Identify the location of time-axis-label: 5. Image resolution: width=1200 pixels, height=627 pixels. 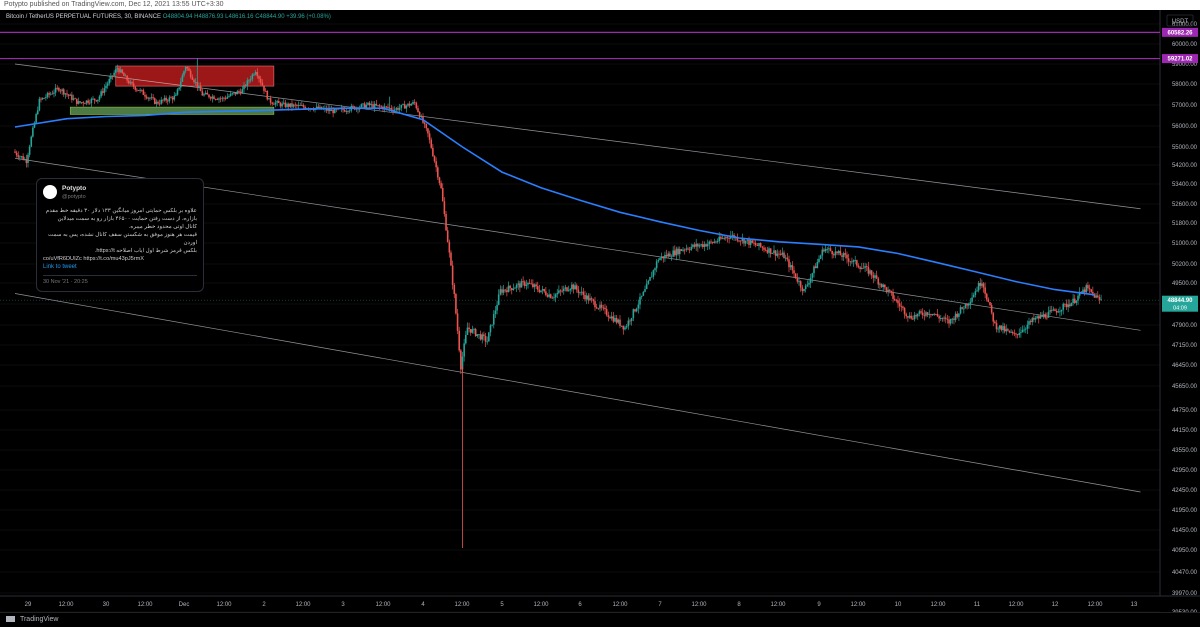
(502, 605).